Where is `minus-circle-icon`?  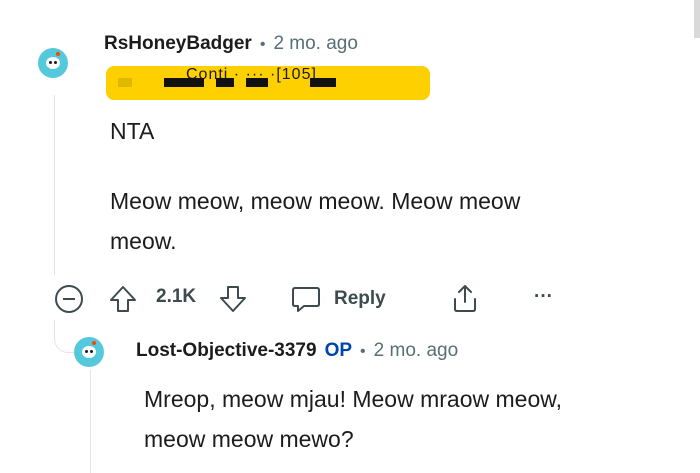 minus-circle-icon is located at coordinates (69, 299).